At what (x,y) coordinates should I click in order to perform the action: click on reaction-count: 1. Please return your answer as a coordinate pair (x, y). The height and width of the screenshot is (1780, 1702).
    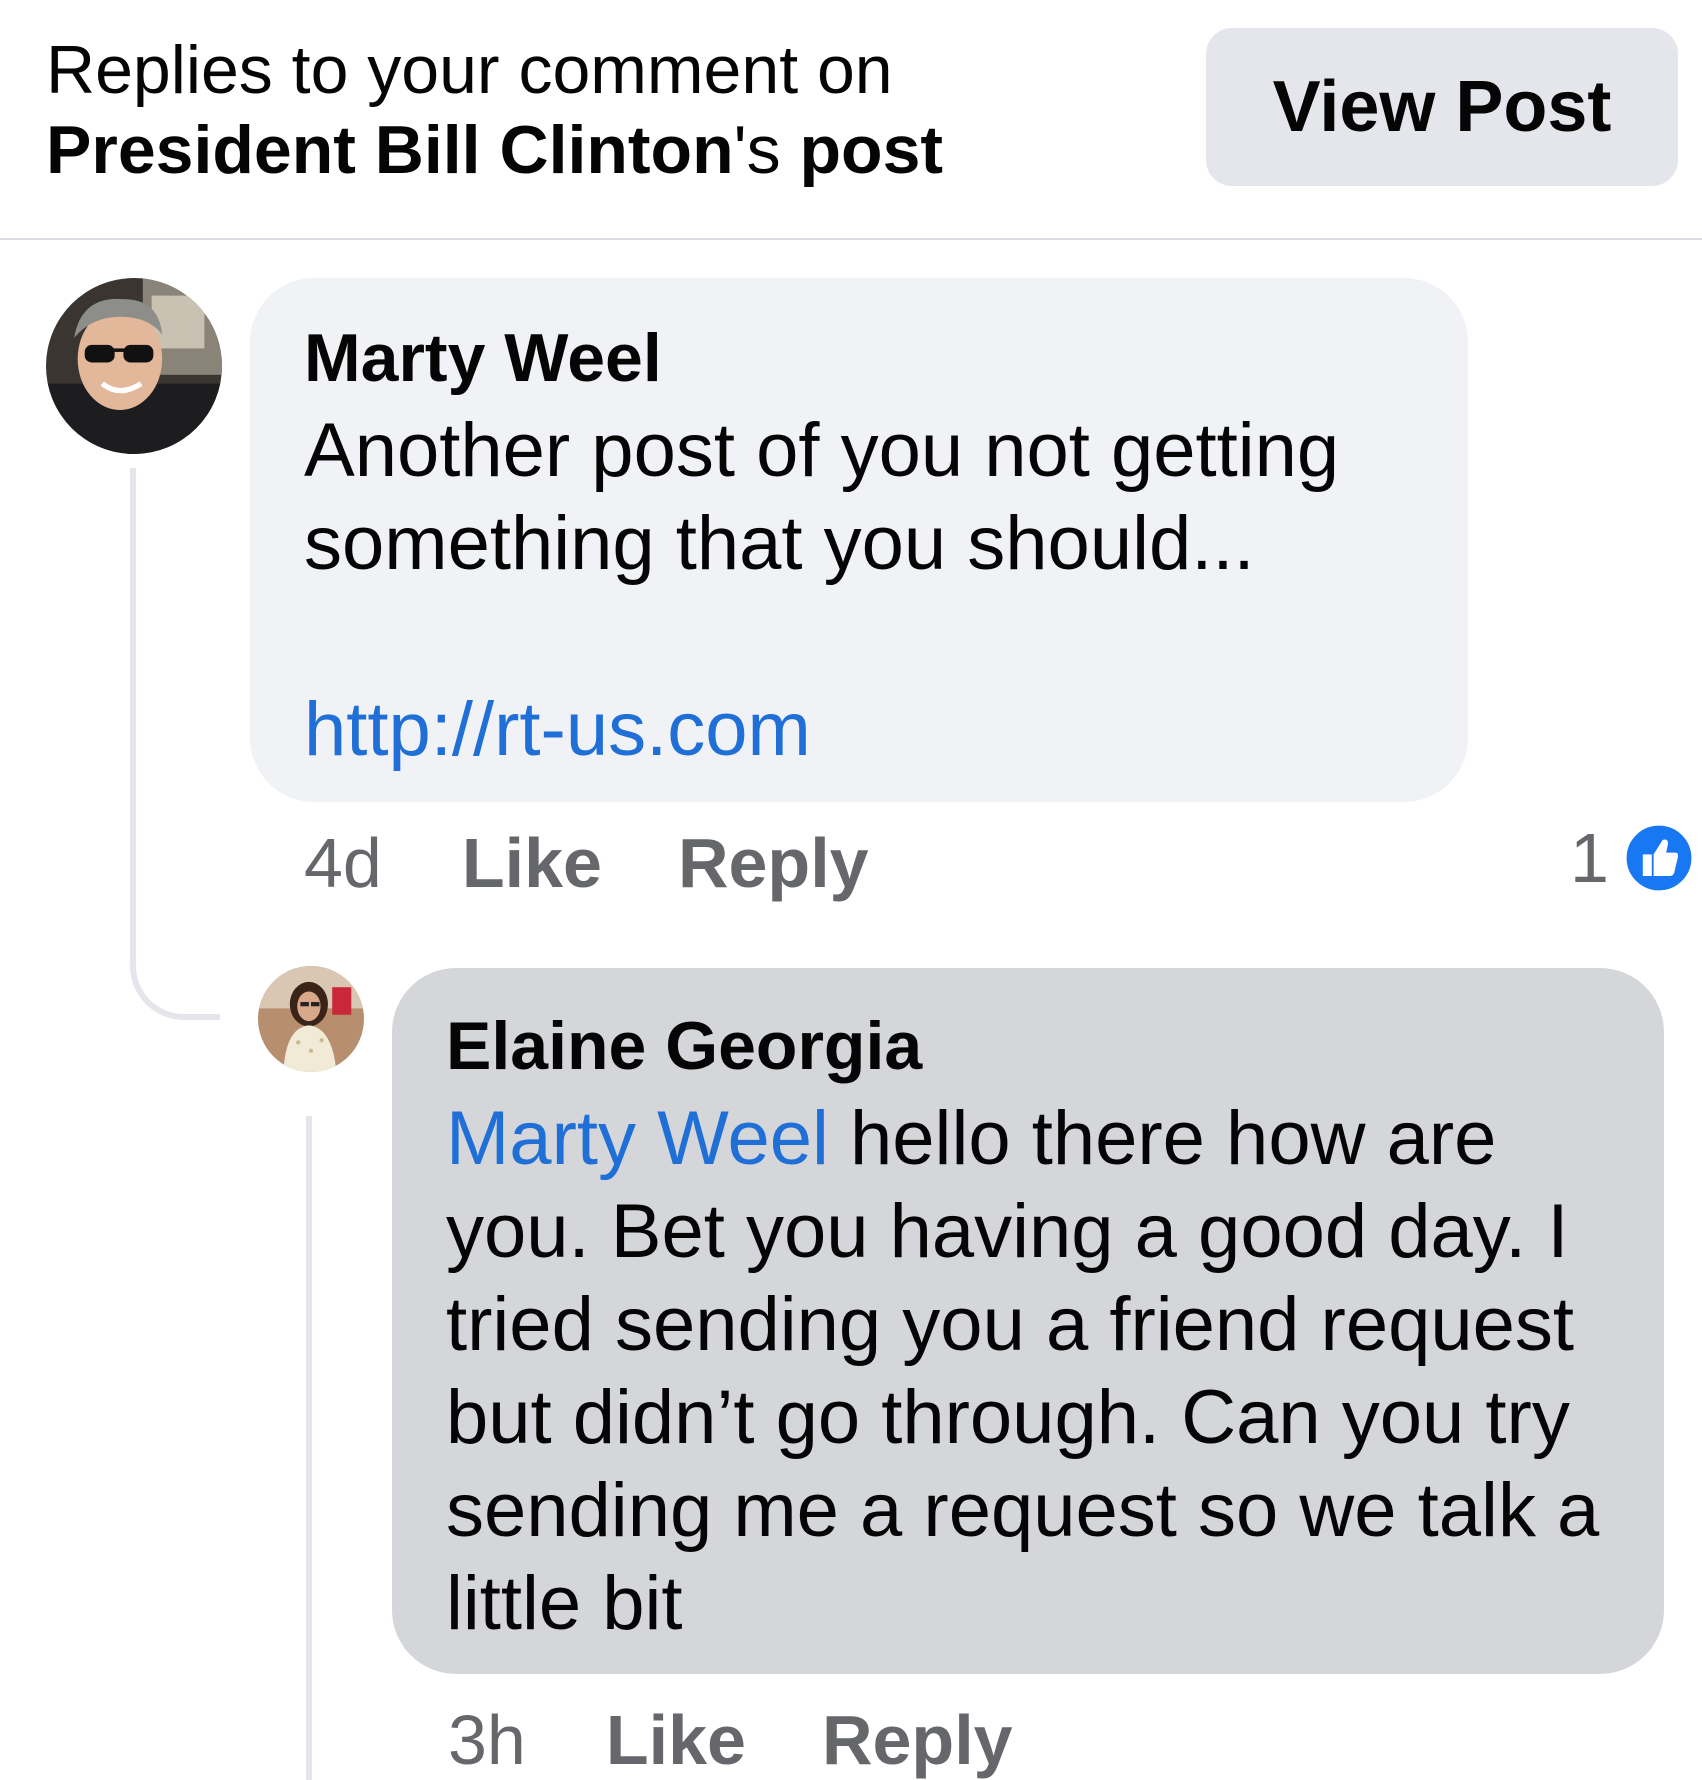
    Looking at the image, I should click on (1589, 858).